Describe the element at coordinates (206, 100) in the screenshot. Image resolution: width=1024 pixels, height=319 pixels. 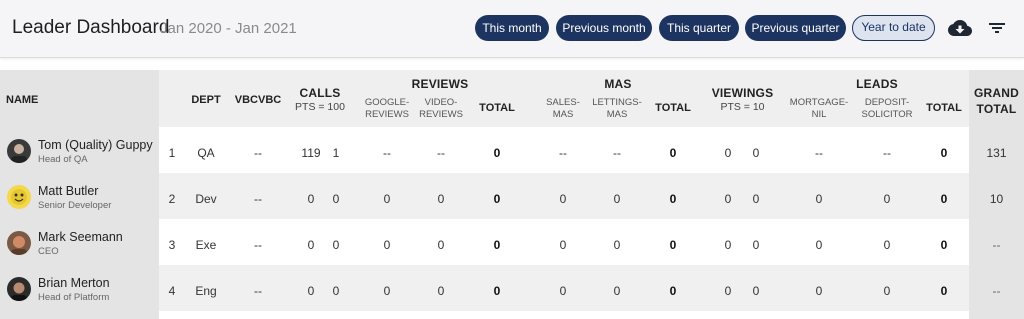
I see `col-dept: DEPT` at that location.